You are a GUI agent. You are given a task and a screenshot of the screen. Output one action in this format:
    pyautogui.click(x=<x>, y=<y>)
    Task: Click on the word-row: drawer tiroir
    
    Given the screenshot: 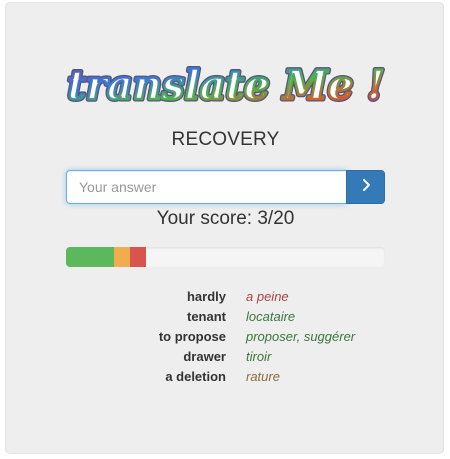 What is the action you would take?
    pyautogui.click(x=225, y=359)
    